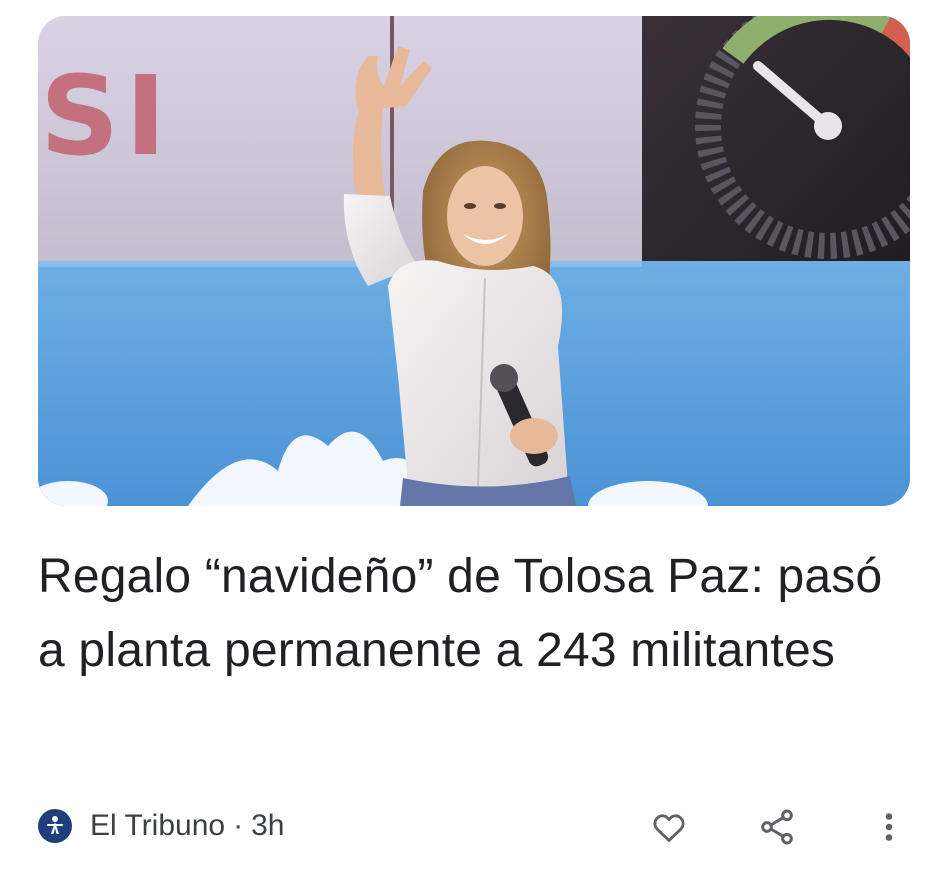 This screenshot has width=947, height=876. I want to click on article-age: 3h, so click(268, 825).